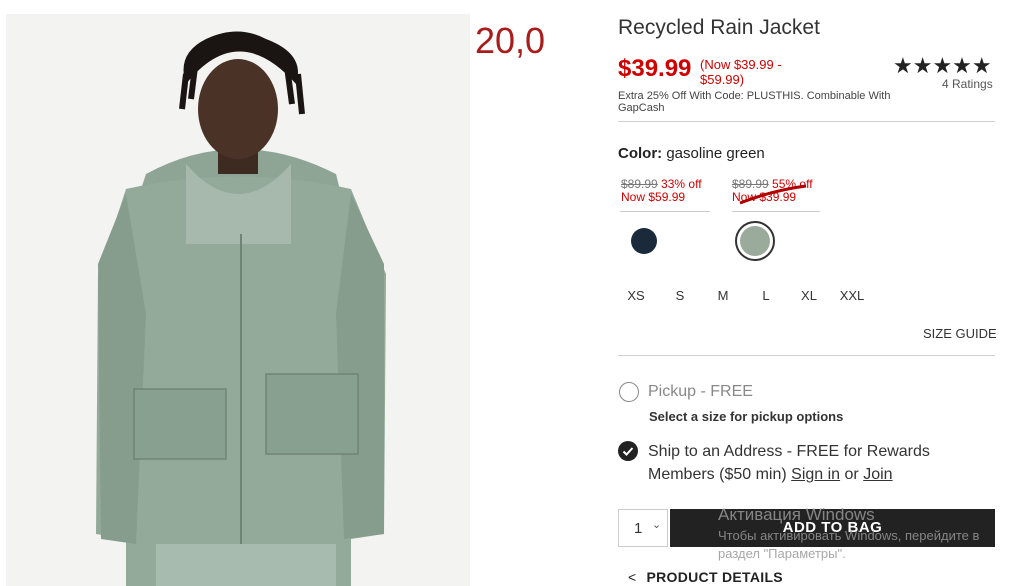 The width and height of the screenshot is (1011, 586). What do you see at coordinates (852, 295) in the screenshot?
I see `size-xxl: XXL` at bounding box center [852, 295].